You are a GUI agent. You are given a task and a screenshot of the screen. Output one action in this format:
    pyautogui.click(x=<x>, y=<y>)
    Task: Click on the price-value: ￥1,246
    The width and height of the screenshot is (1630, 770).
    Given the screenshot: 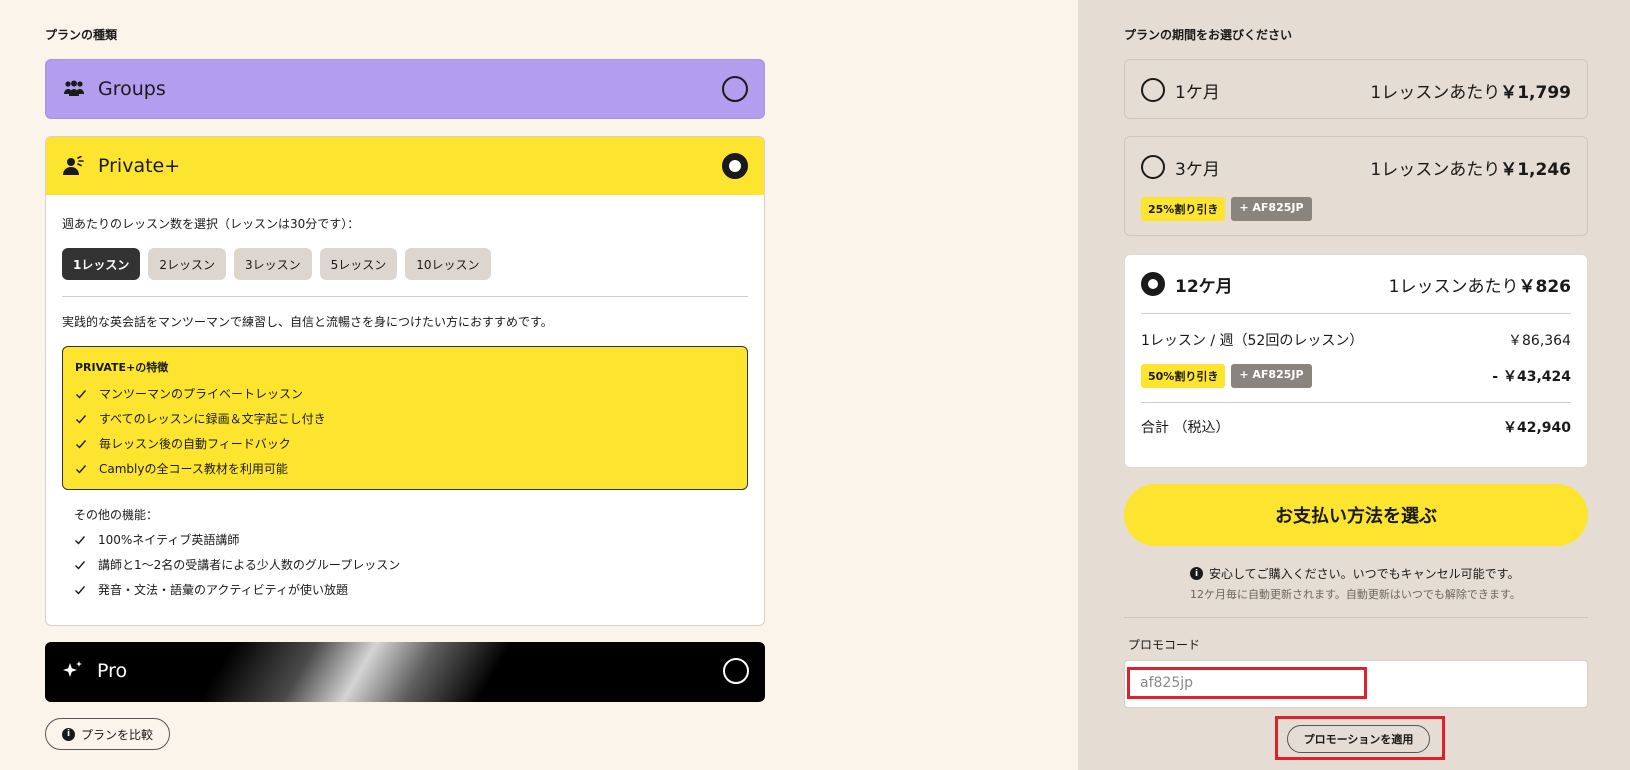 What is the action you would take?
    pyautogui.click(x=1535, y=169)
    